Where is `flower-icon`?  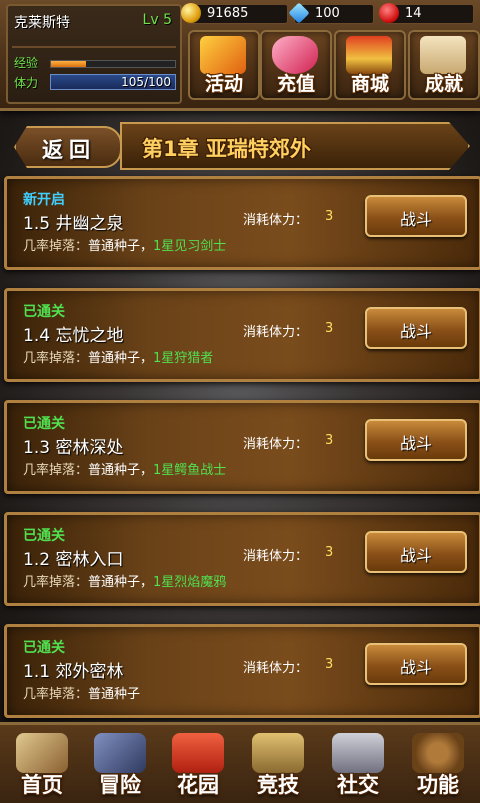 flower-icon is located at coordinates (198, 753).